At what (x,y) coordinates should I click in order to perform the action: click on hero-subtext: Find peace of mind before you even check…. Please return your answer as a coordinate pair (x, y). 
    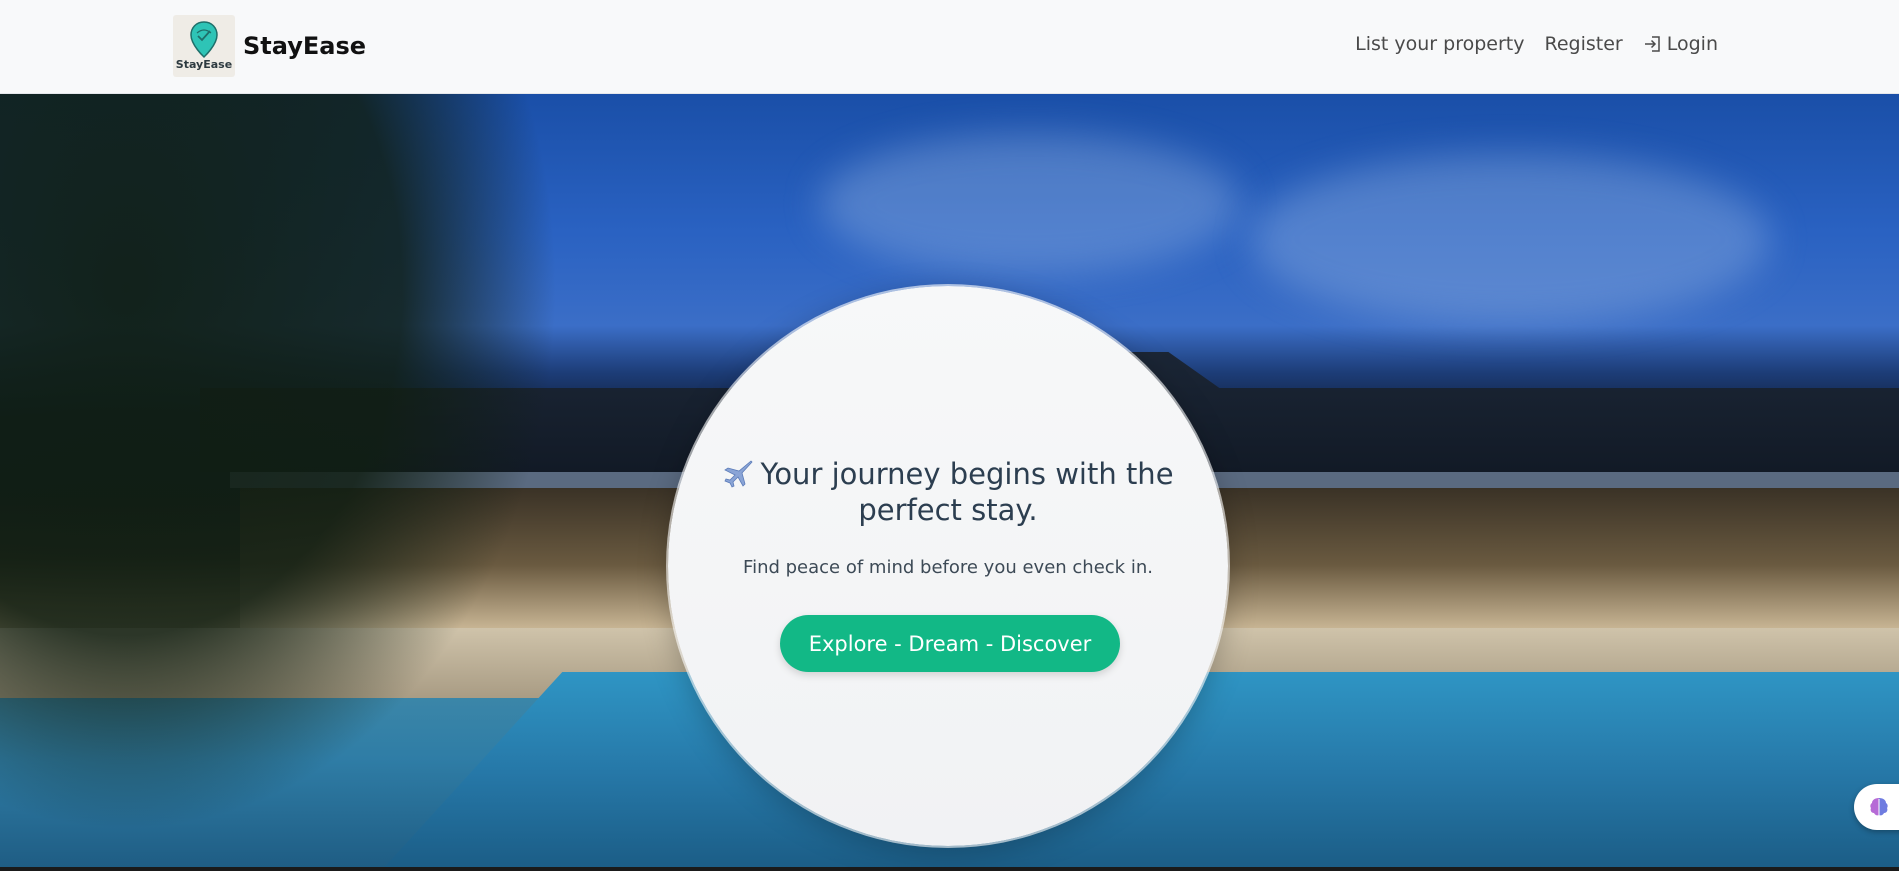
    Looking at the image, I should click on (948, 567).